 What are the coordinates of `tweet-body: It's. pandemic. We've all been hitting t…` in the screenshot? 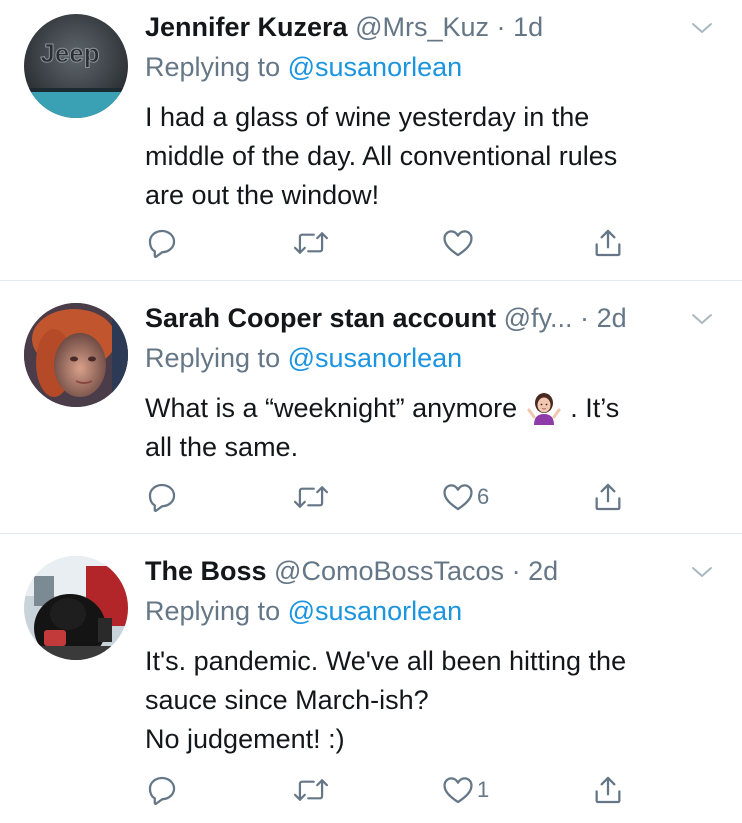 It's located at (435, 700).